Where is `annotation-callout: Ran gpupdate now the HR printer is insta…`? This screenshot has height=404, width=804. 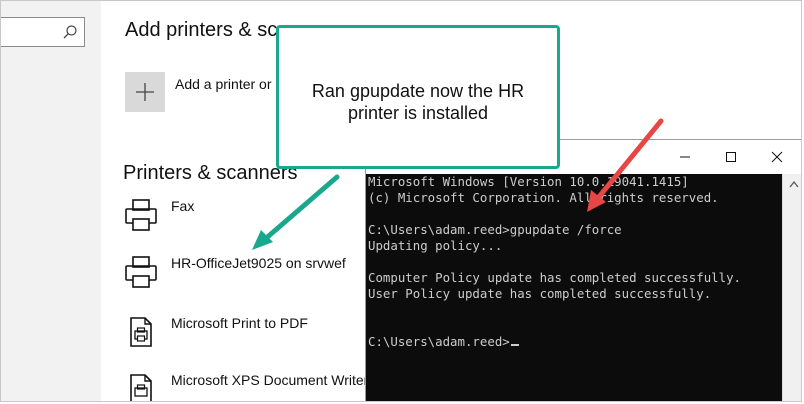 annotation-callout: Ran gpupdate now the HR printer is insta… is located at coordinates (418, 97).